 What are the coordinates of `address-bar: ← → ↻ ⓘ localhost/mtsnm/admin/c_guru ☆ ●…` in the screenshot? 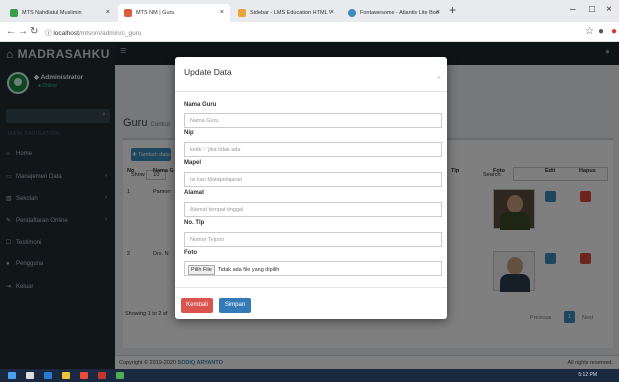 It's located at (309, 32).